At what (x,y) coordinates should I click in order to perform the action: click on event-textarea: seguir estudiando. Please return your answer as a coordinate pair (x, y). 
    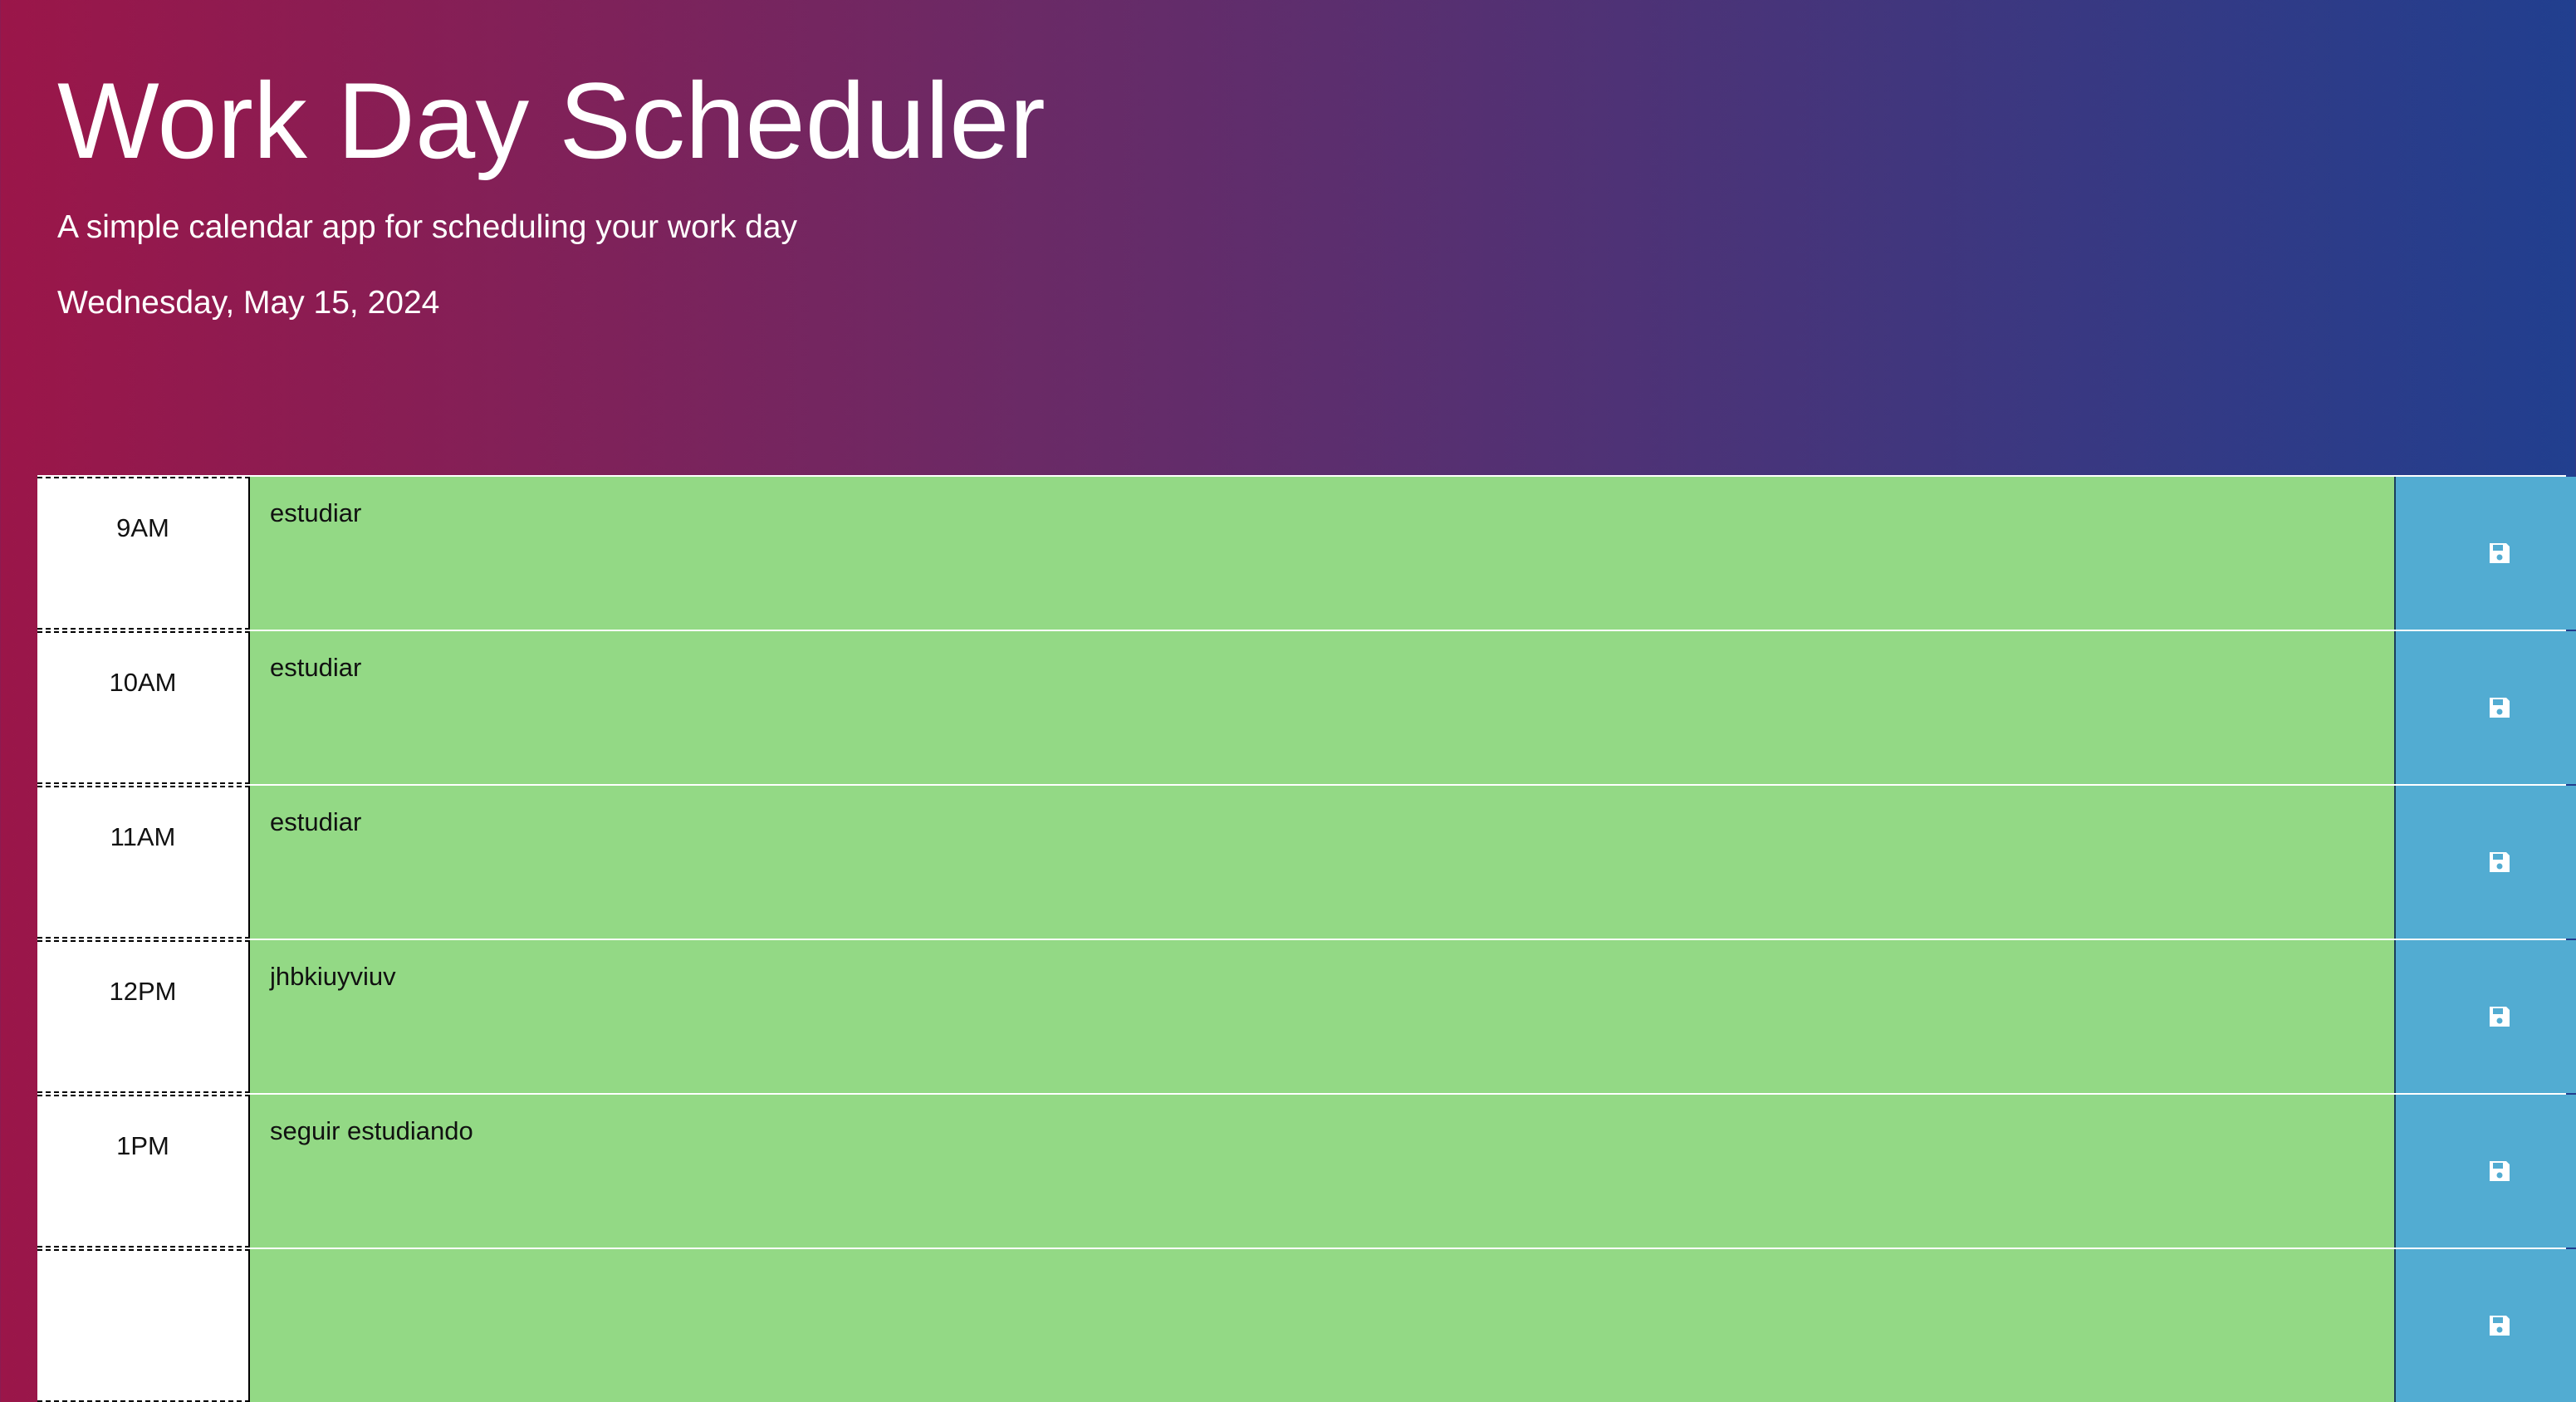
    Looking at the image, I should click on (1322, 1172).